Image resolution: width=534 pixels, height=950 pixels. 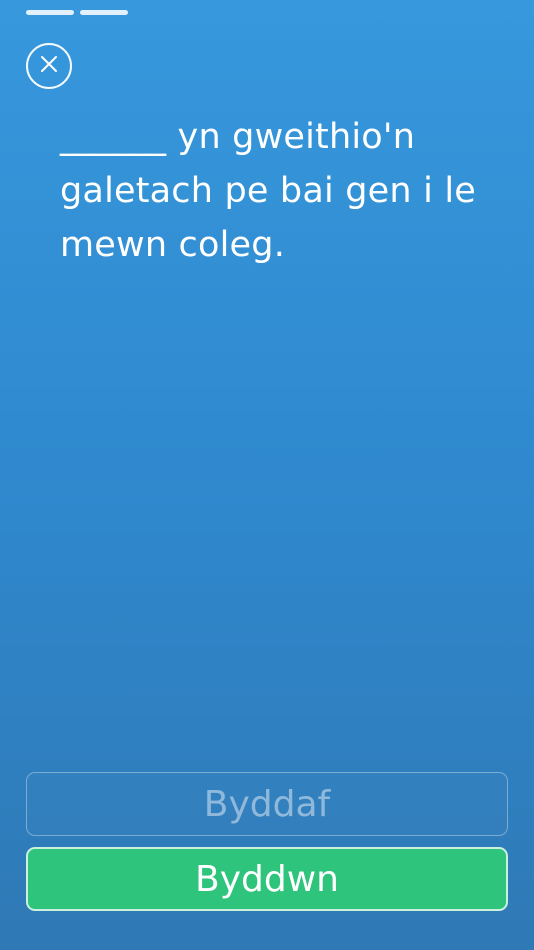 I want to click on answer-option-byddwn: Byddwn, so click(x=267, y=879).